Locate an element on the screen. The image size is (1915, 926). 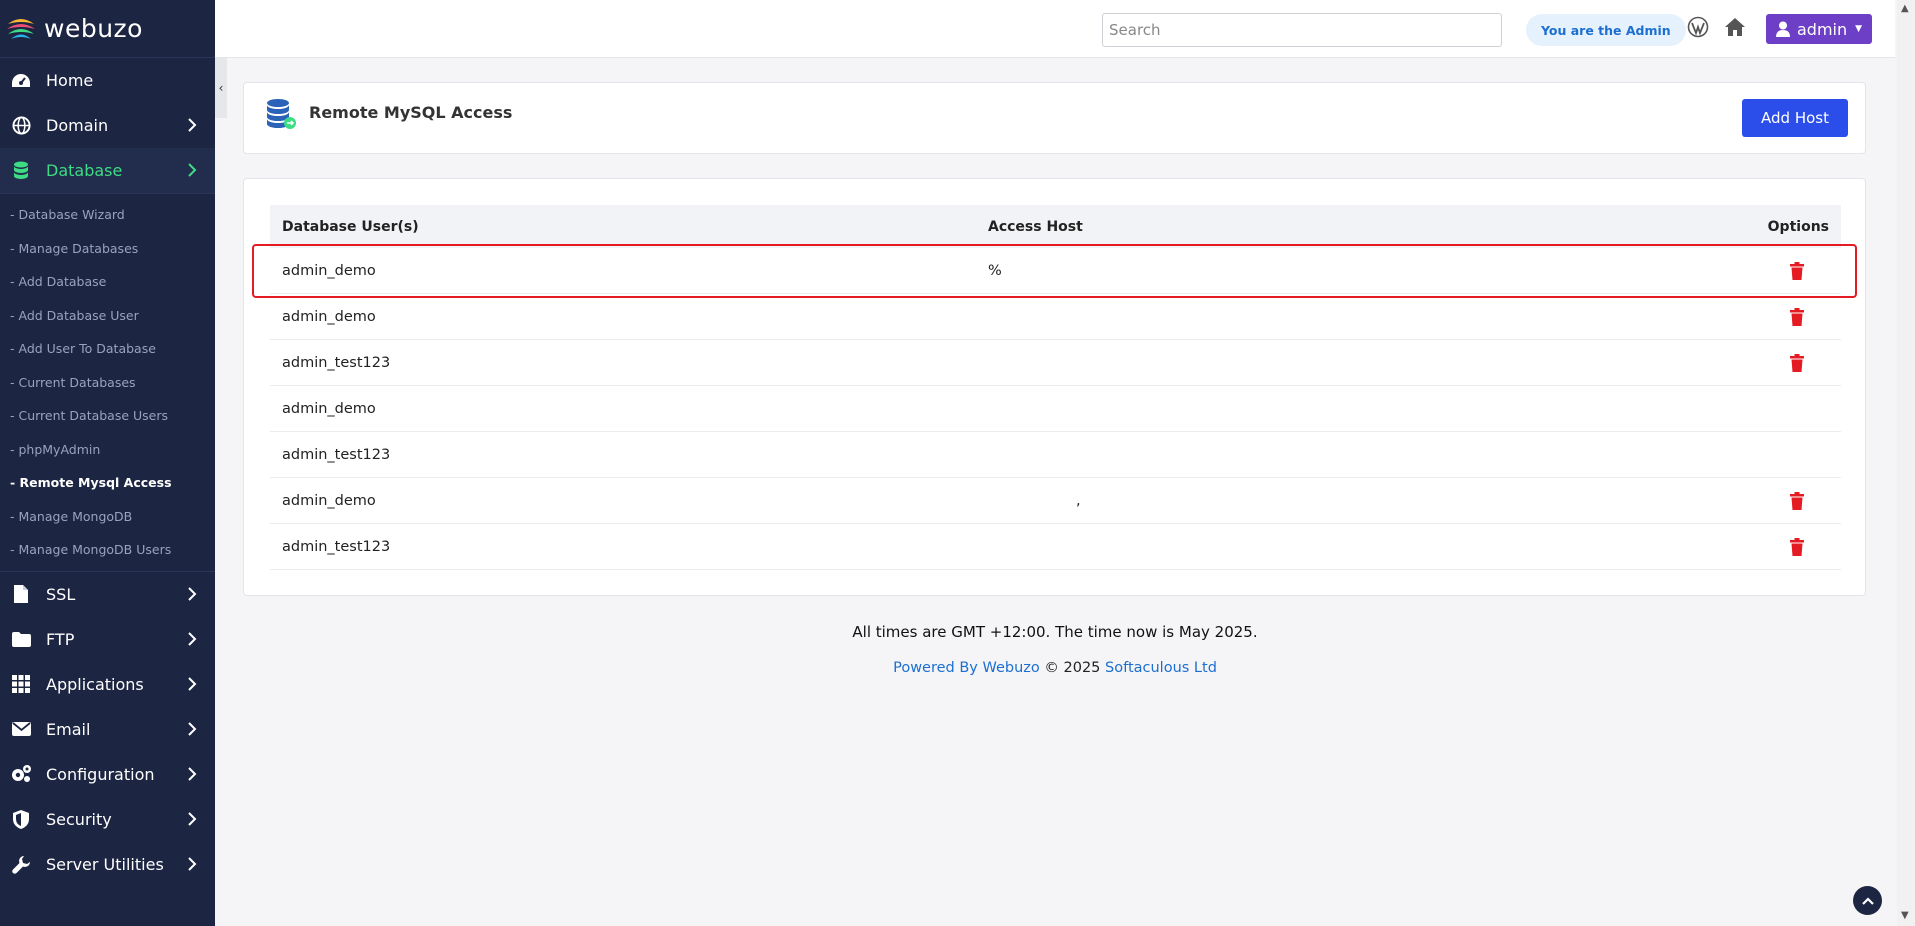
file-icon is located at coordinates (21, 594).